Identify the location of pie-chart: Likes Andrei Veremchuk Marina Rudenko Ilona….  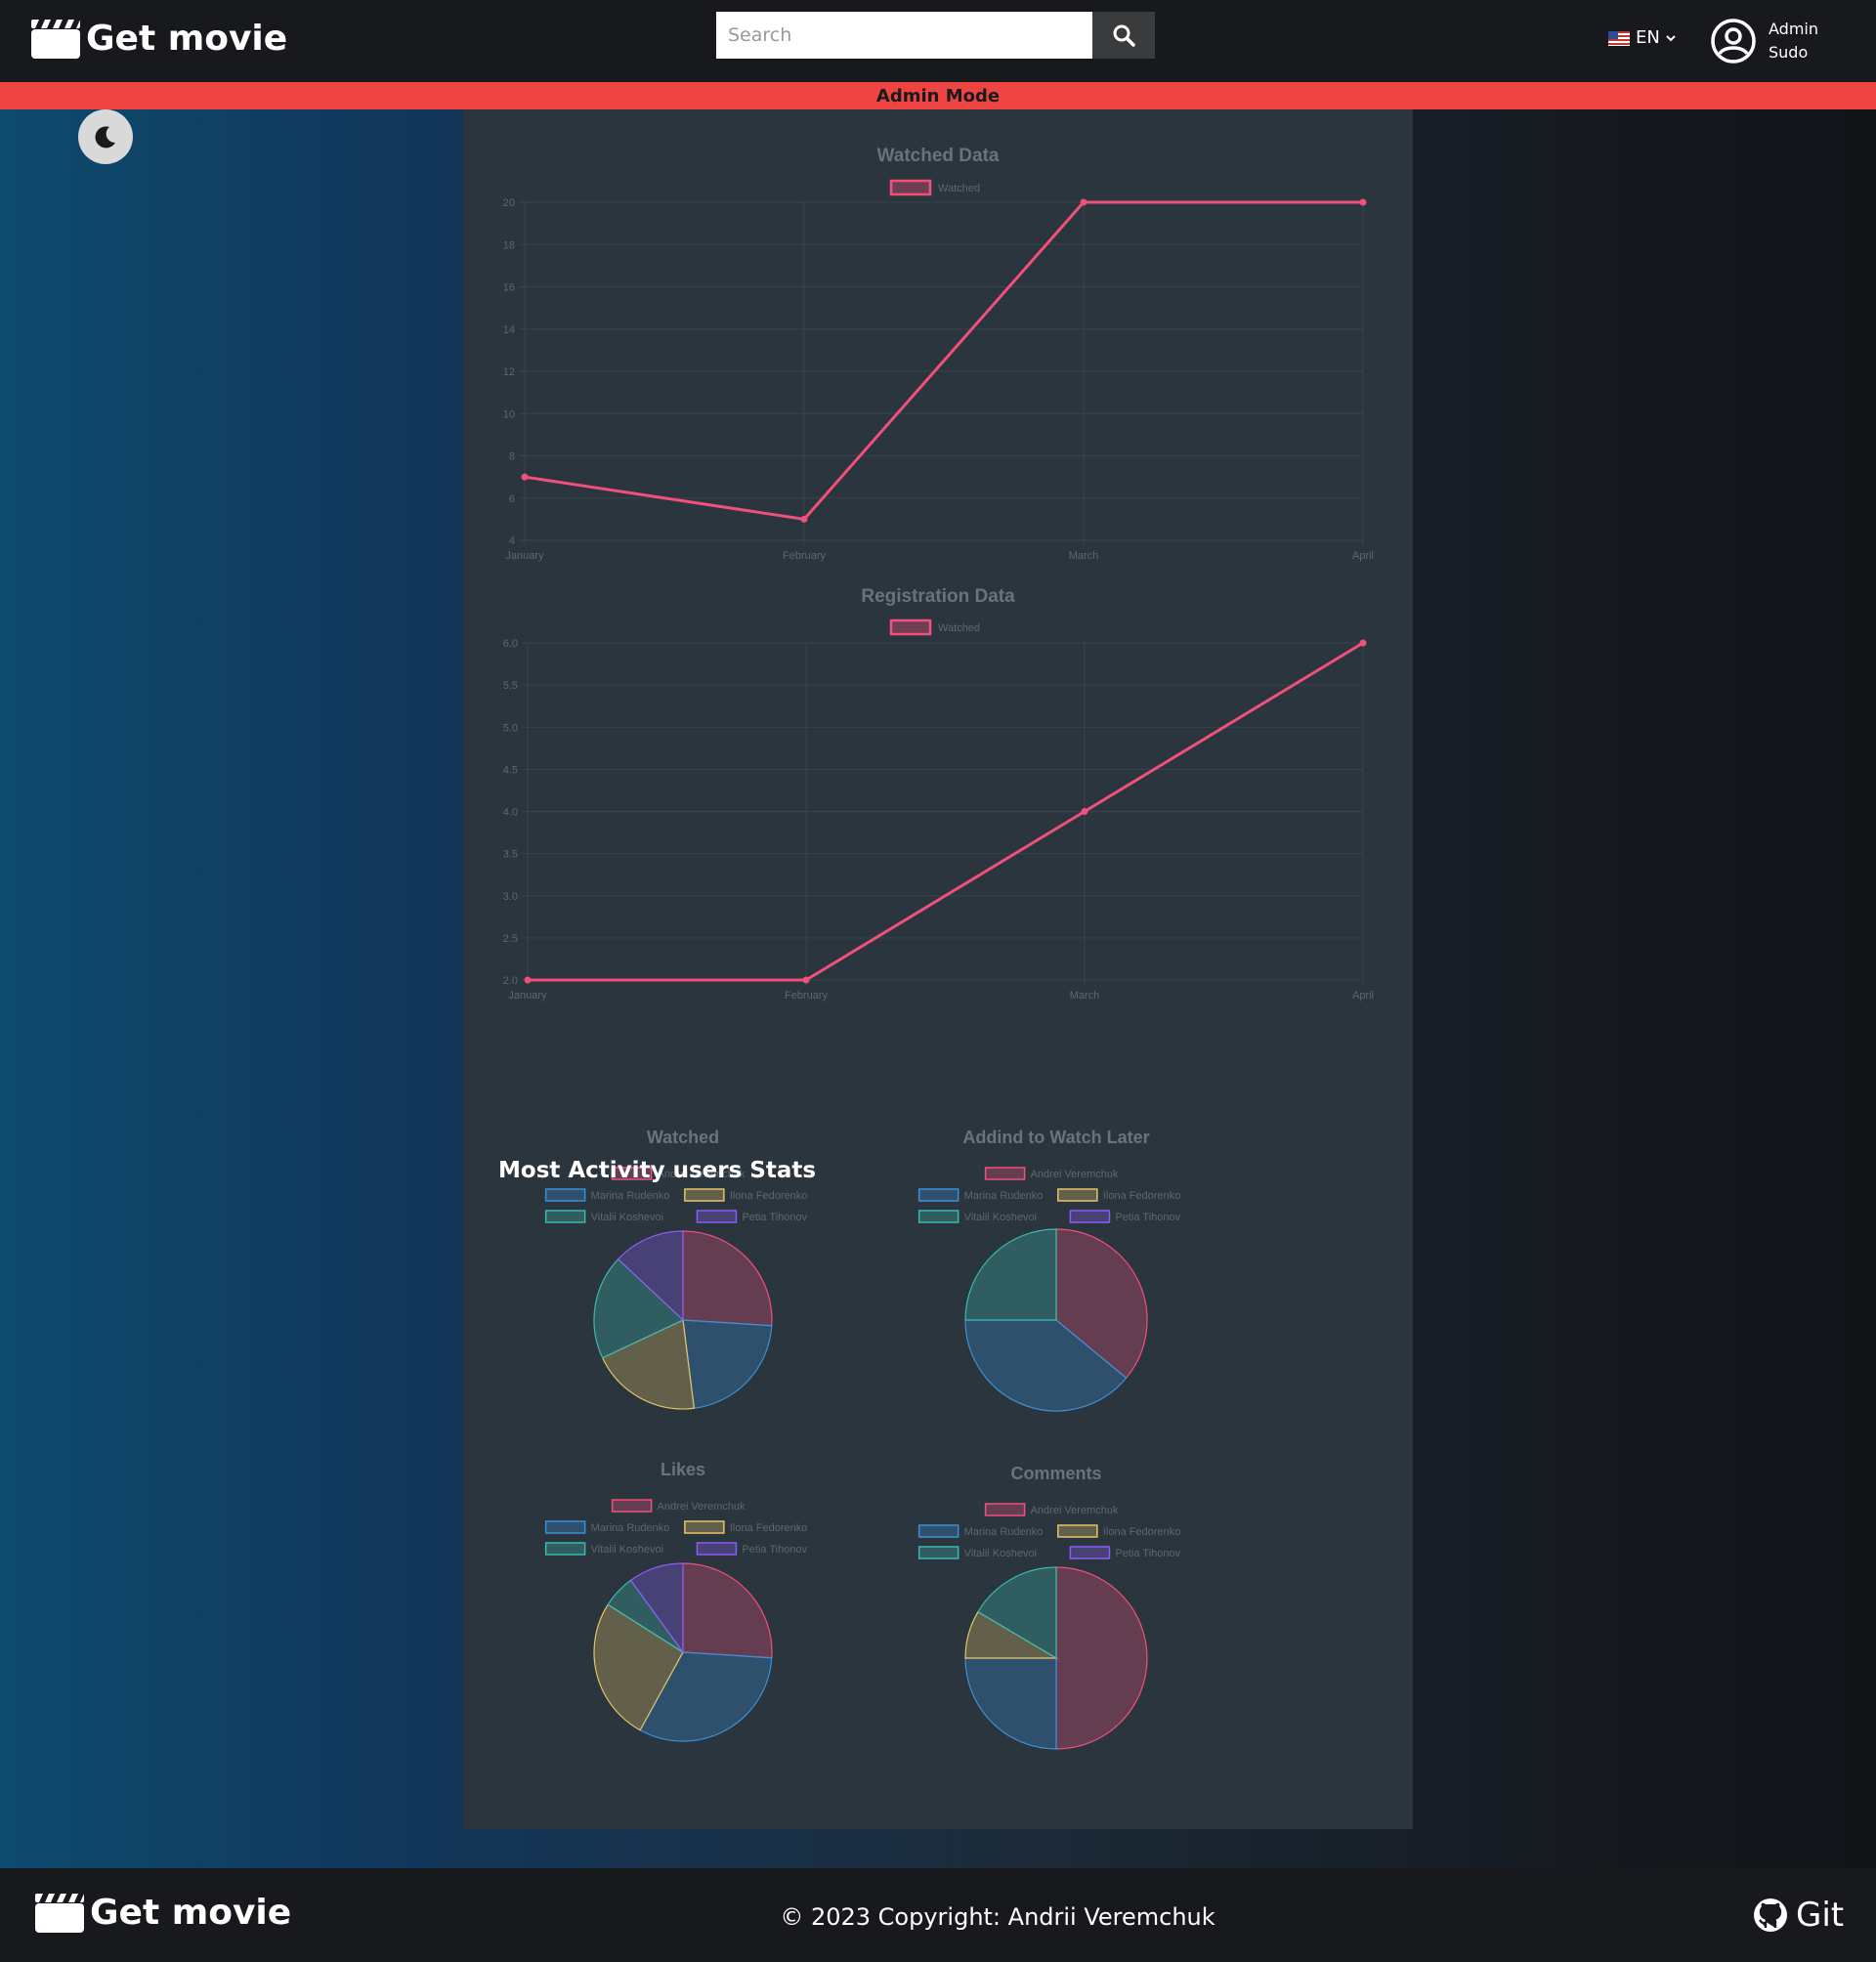
(676, 1601).